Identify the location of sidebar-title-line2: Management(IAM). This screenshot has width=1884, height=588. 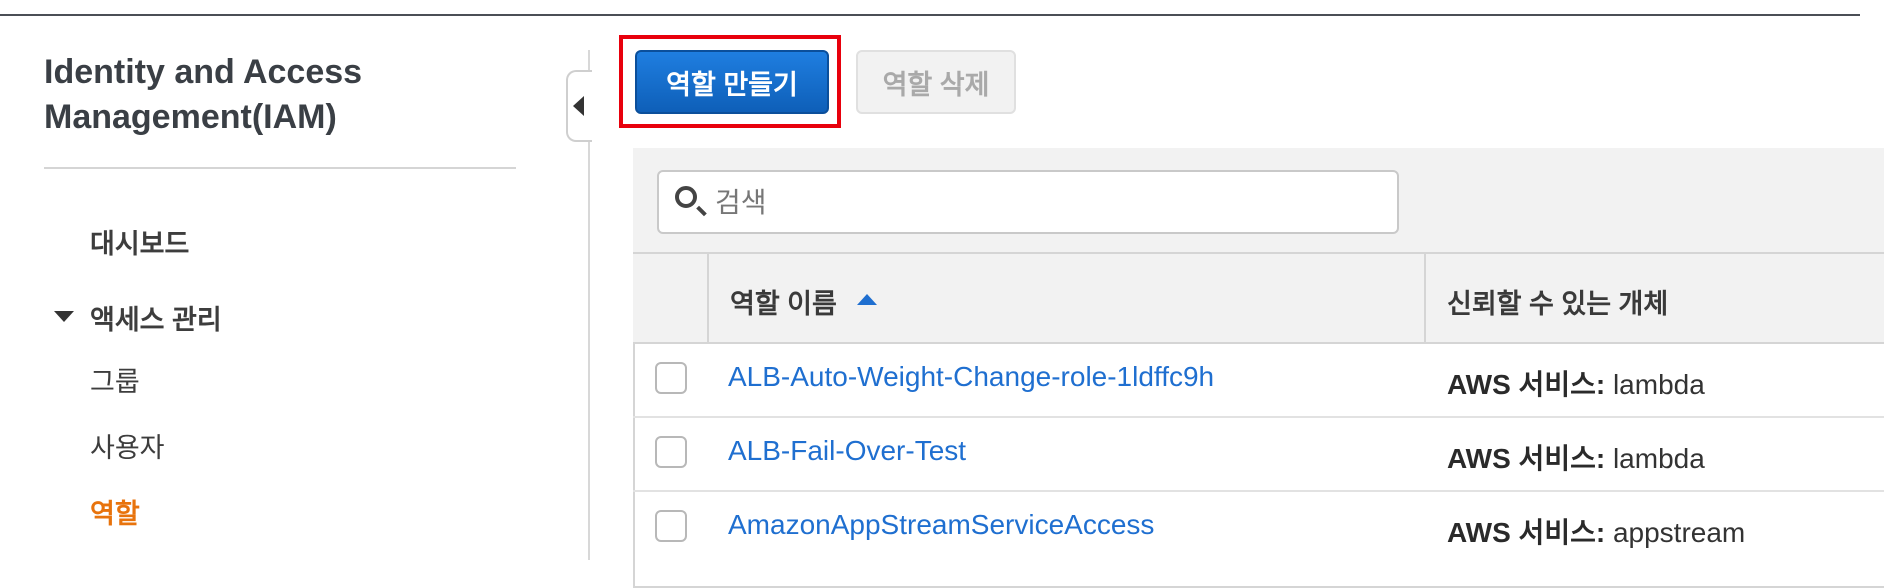
(190, 117).